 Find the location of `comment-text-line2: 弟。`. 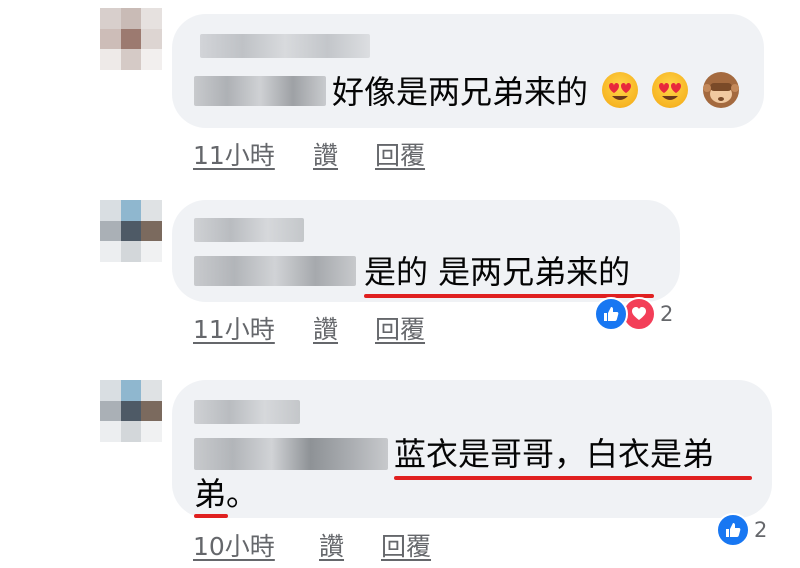

comment-text-line2: 弟。 is located at coordinates (226, 494).